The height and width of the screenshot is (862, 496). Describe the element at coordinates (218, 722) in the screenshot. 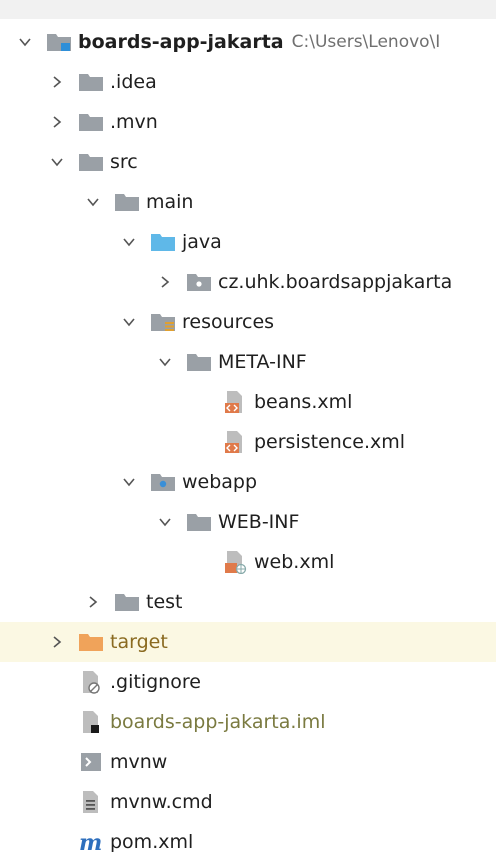

I see `tree-label: boards-app-jakarta.iml` at that location.